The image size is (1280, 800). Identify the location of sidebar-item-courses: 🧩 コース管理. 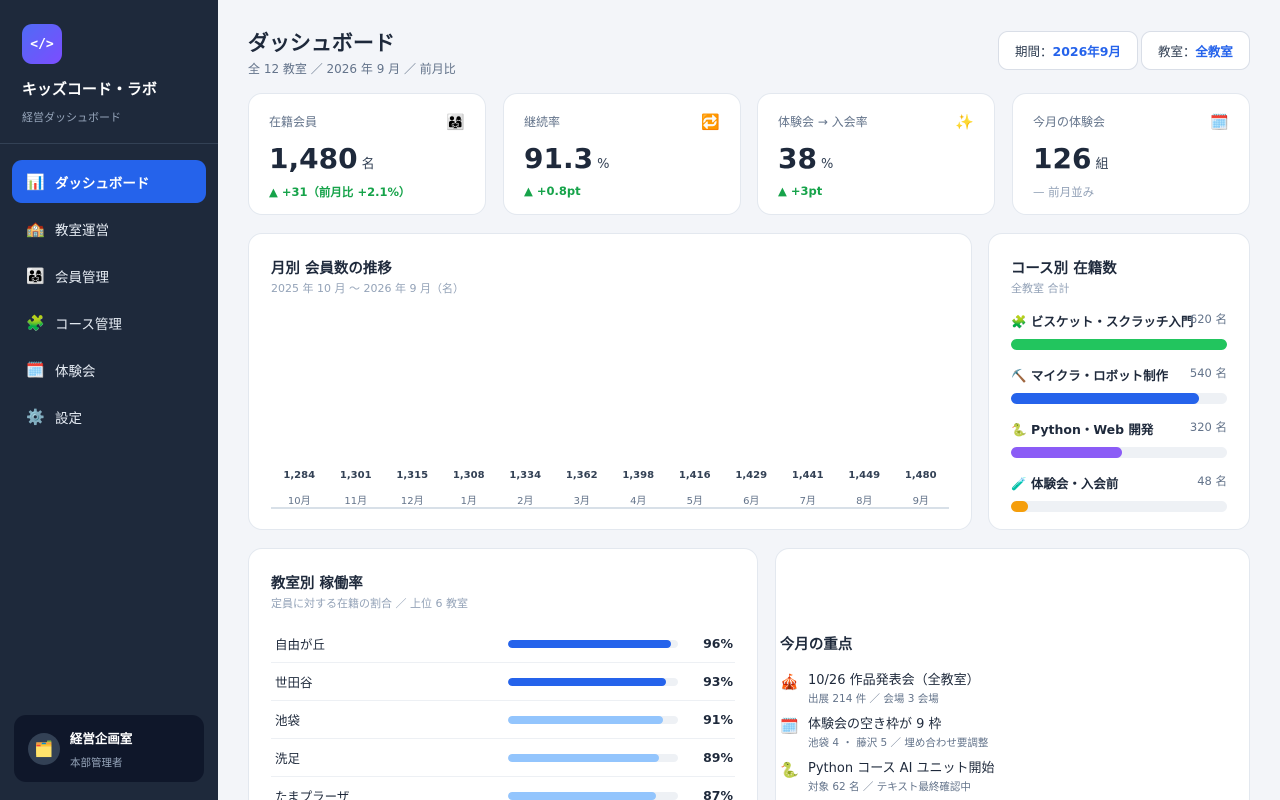
(109, 322).